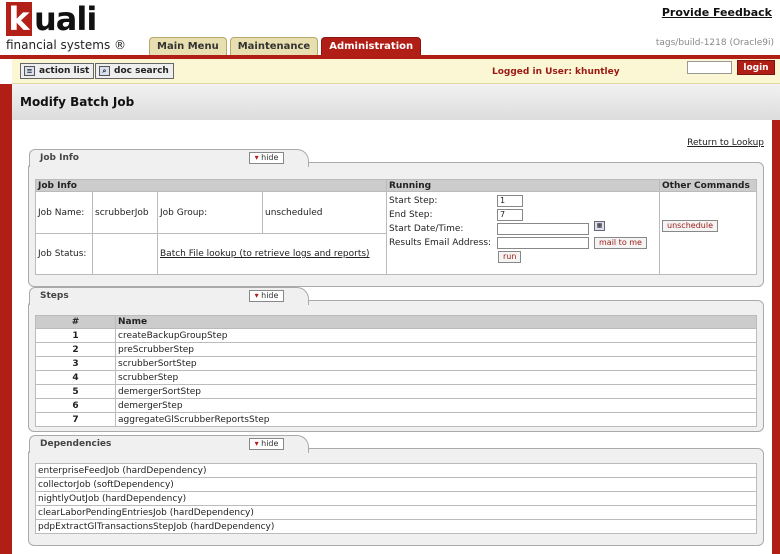 The image size is (780, 554). I want to click on job-info-hide-button: ▾ hide, so click(266, 158).